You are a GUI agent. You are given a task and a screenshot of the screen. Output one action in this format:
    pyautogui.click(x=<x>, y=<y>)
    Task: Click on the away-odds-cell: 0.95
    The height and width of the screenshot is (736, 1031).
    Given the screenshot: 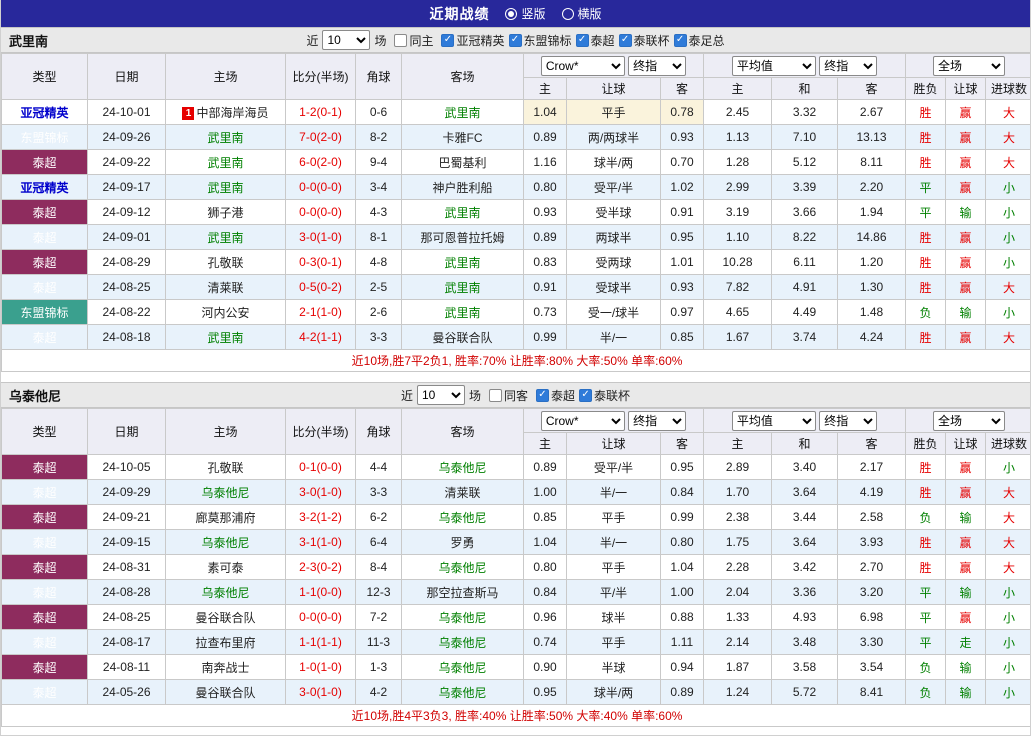 What is the action you would take?
    pyautogui.click(x=682, y=467)
    